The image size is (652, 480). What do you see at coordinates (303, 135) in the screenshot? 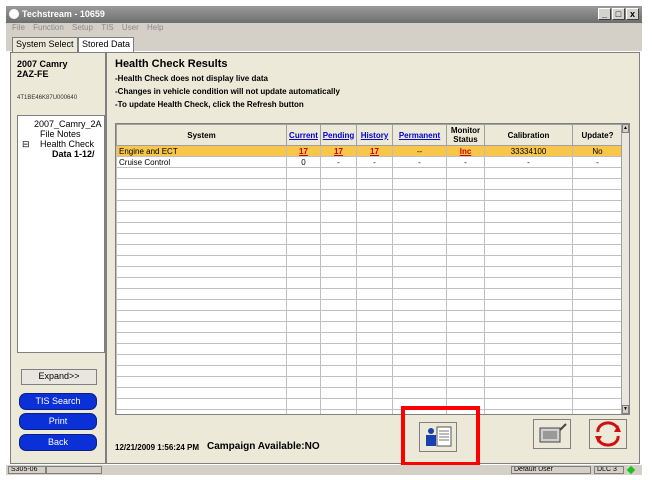
I see `col-current: Current` at bounding box center [303, 135].